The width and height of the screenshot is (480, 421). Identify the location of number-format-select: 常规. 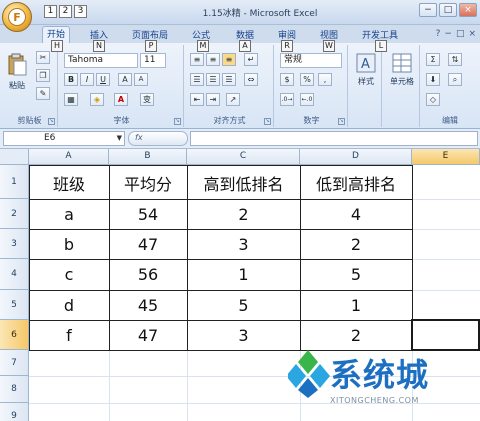
(311, 60).